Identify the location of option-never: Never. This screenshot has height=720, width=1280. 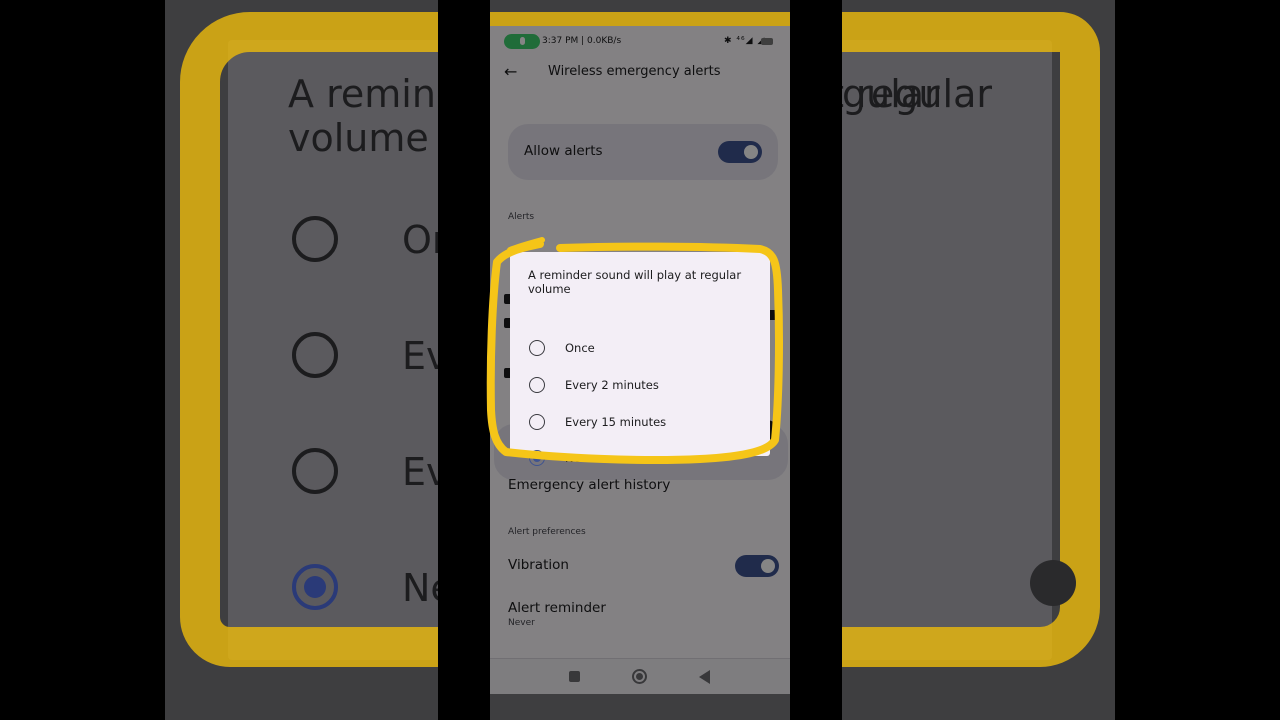
(640, 458).